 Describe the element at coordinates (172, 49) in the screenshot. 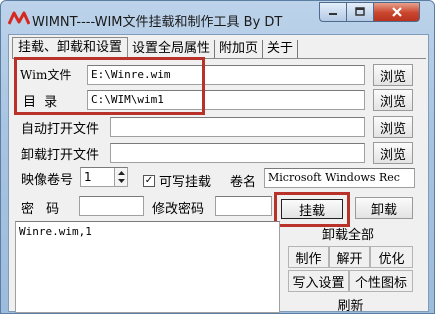

I see `tab-global-settings: 设置全局属性` at that location.